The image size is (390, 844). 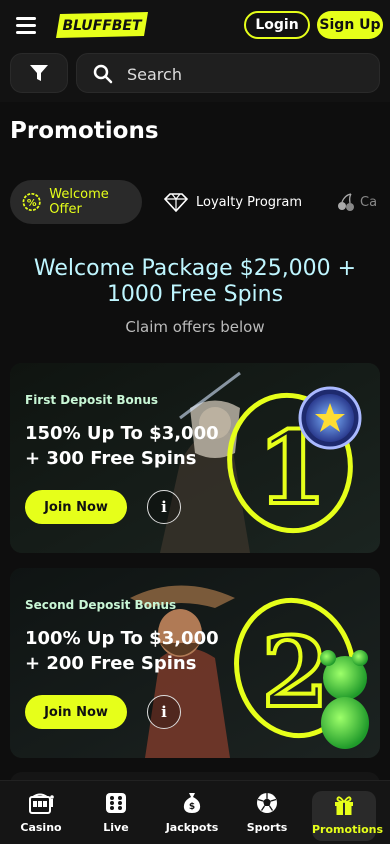 What do you see at coordinates (346, 202) in the screenshot?
I see `cherries-icon` at bounding box center [346, 202].